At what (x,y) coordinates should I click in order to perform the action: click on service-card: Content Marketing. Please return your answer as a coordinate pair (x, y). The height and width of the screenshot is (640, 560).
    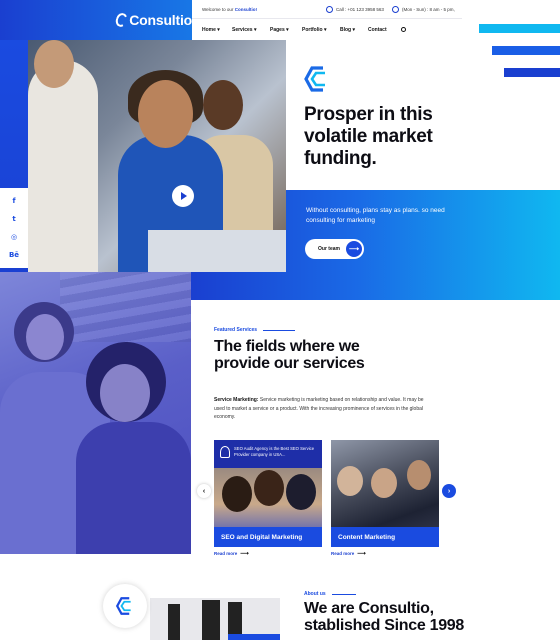
    Looking at the image, I should click on (385, 493).